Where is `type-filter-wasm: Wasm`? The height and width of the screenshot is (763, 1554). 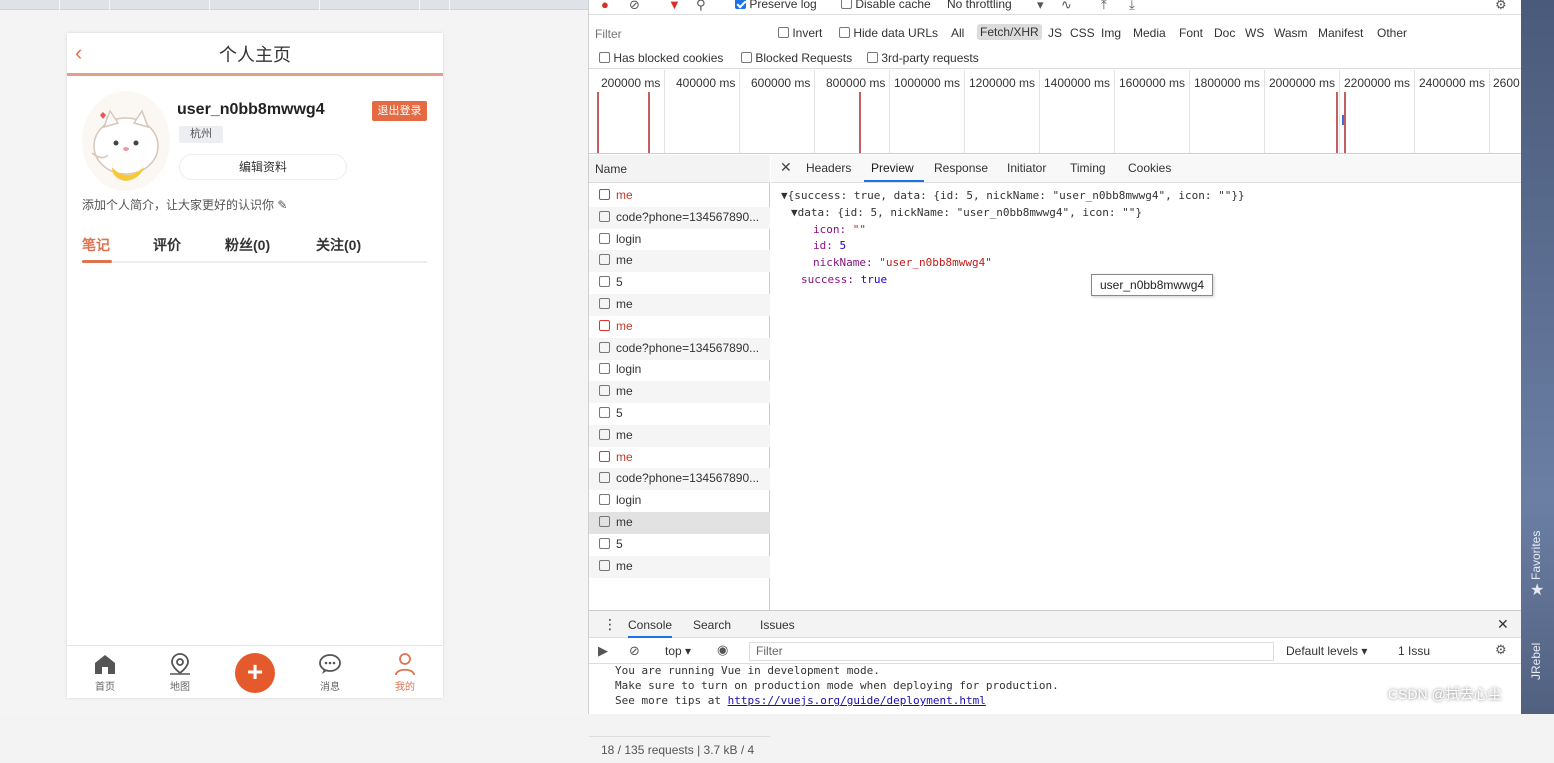
type-filter-wasm: Wasm is located at coordinates (1291, 33).